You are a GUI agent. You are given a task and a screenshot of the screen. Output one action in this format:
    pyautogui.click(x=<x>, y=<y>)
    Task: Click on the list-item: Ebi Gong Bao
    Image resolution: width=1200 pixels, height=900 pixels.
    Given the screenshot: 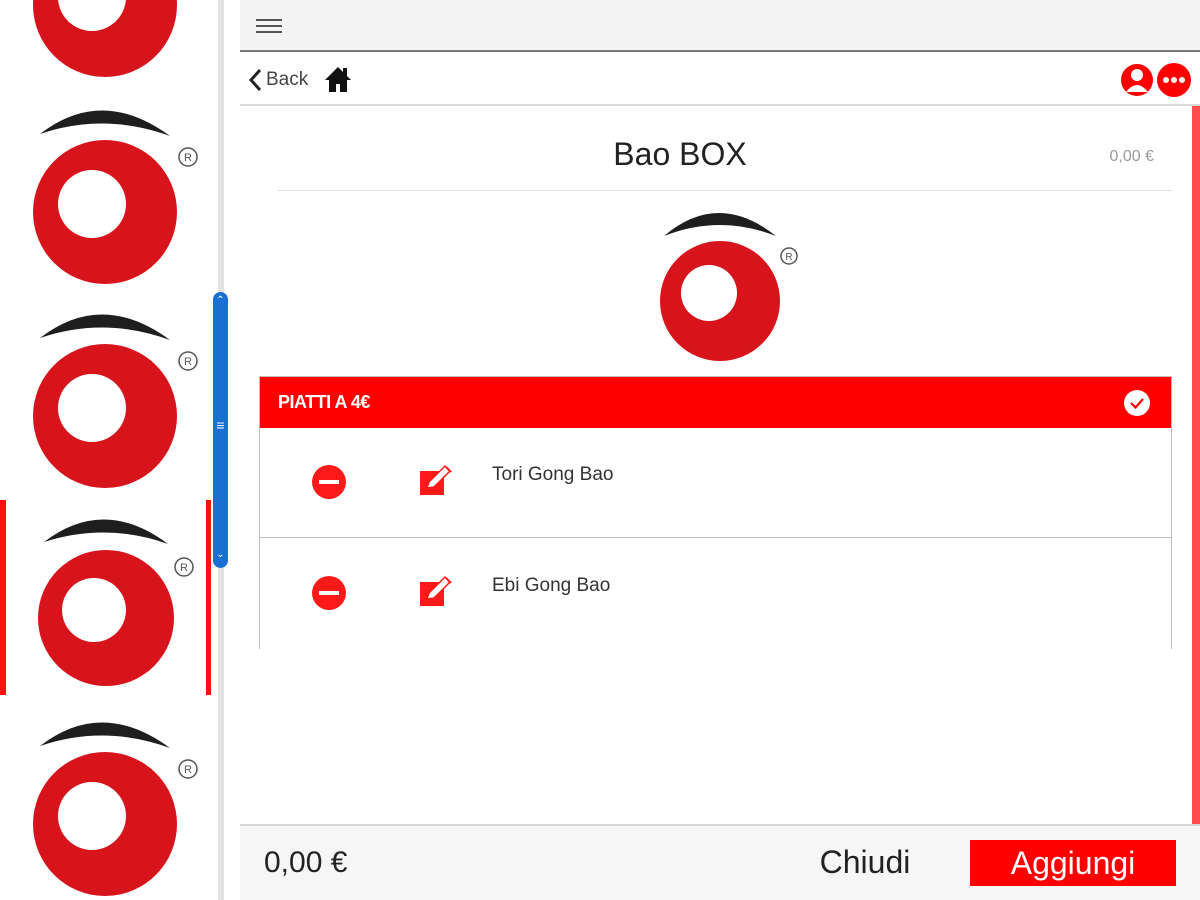 What is the action you would take?
    pyautogui.click(x=715, y=594)
    